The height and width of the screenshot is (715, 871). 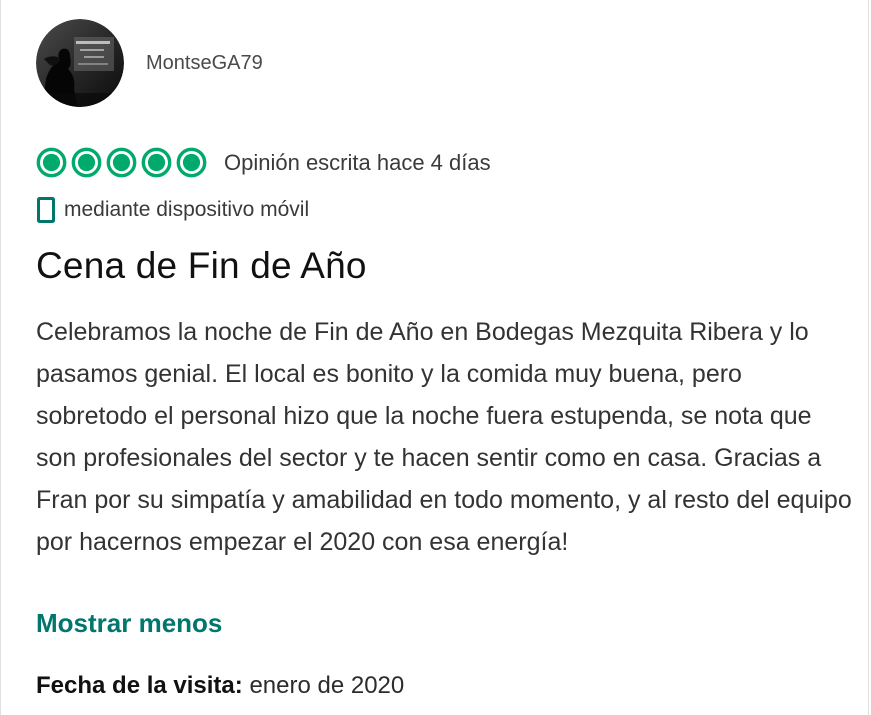 I want to click on review-device: mediante dispositivo móvil, so click(x=173, y=210).